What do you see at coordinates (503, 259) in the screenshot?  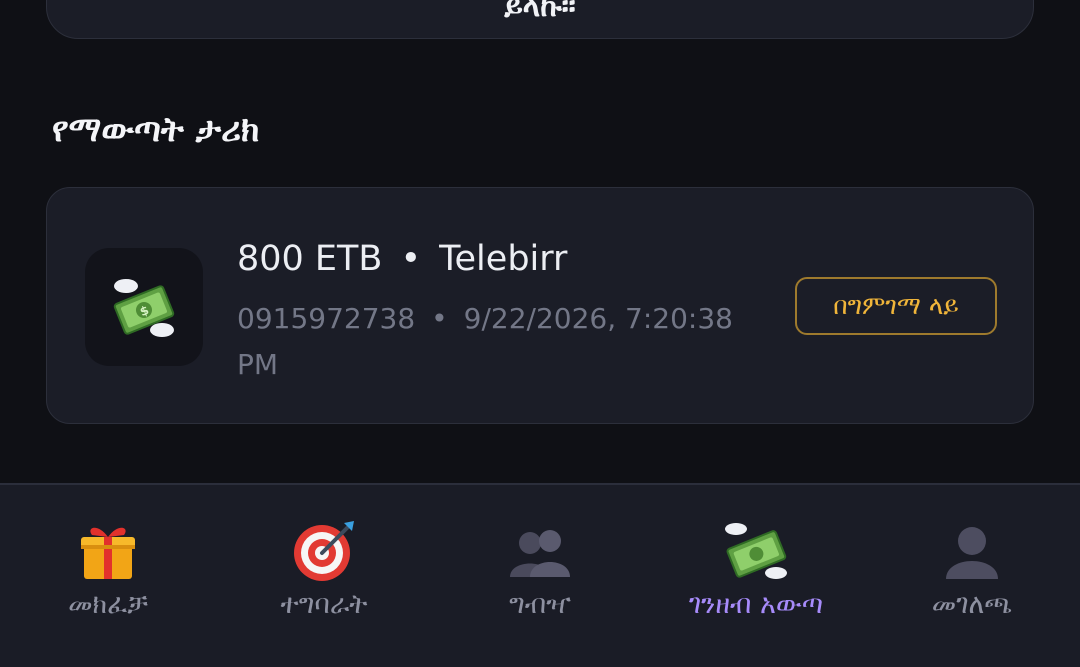 I see `transaction-method: Telebirr` at bounding box center [503, 259].